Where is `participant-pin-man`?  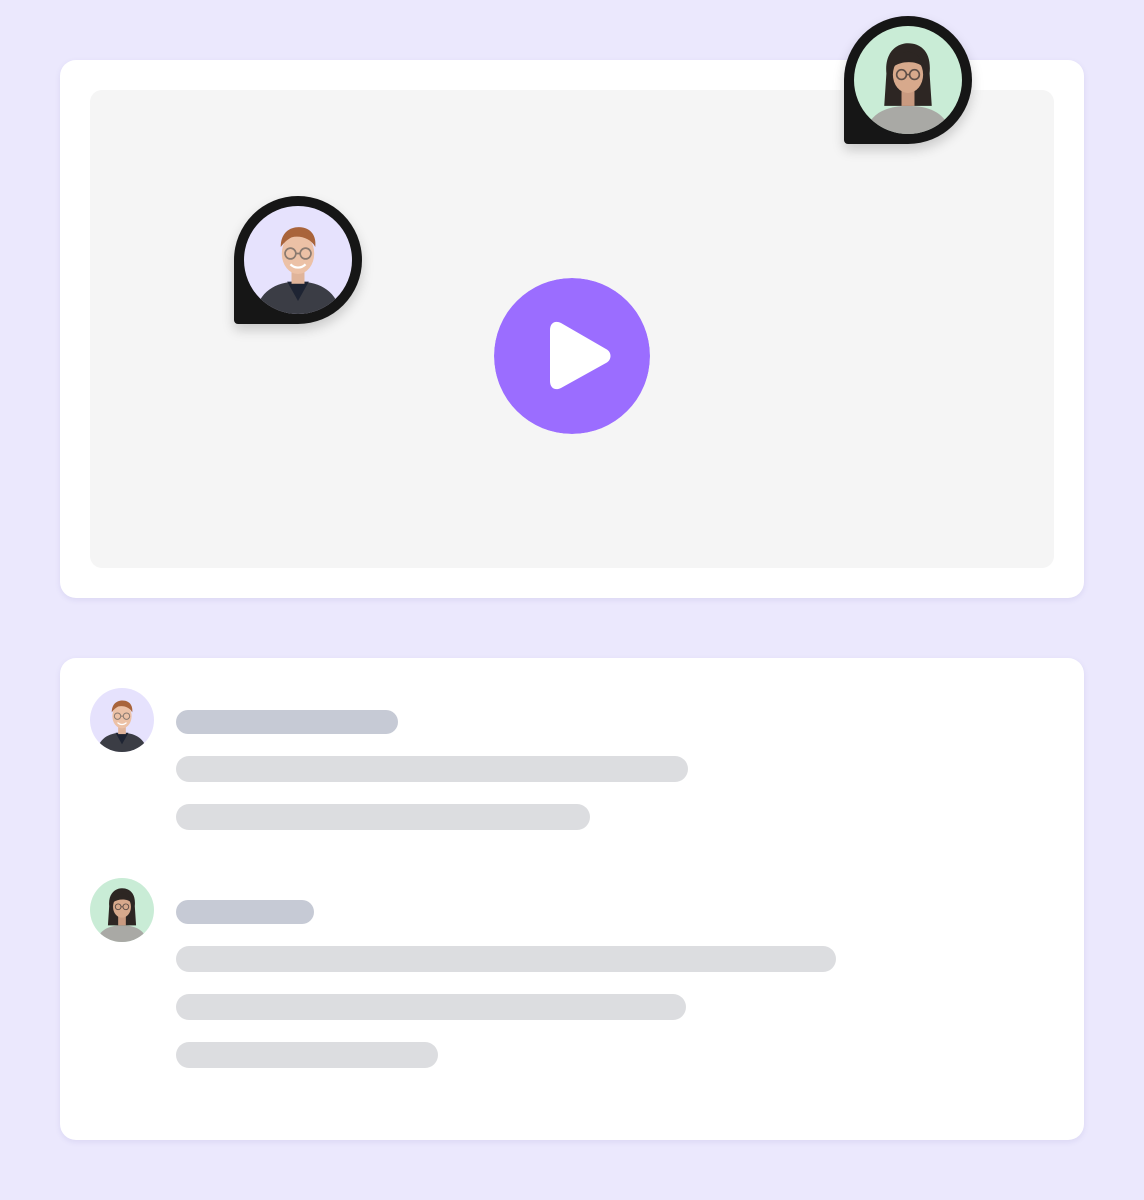
participant-pin-man is located at coordinates (298, 260).